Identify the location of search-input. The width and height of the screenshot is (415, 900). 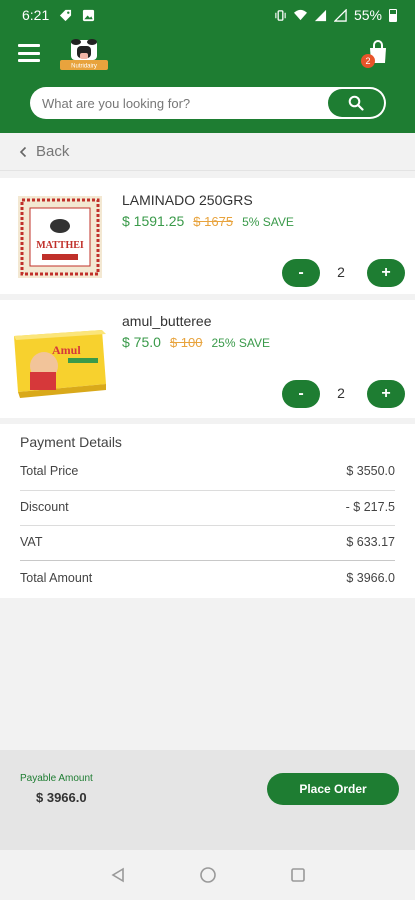
(179, 103).